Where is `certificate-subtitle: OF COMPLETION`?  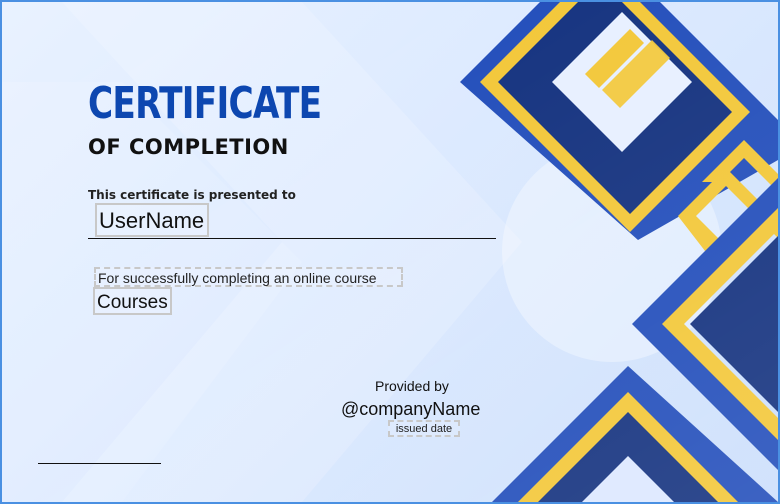 certificate-subtitle: OF COMPLETION is located at coordinates (188, 147).